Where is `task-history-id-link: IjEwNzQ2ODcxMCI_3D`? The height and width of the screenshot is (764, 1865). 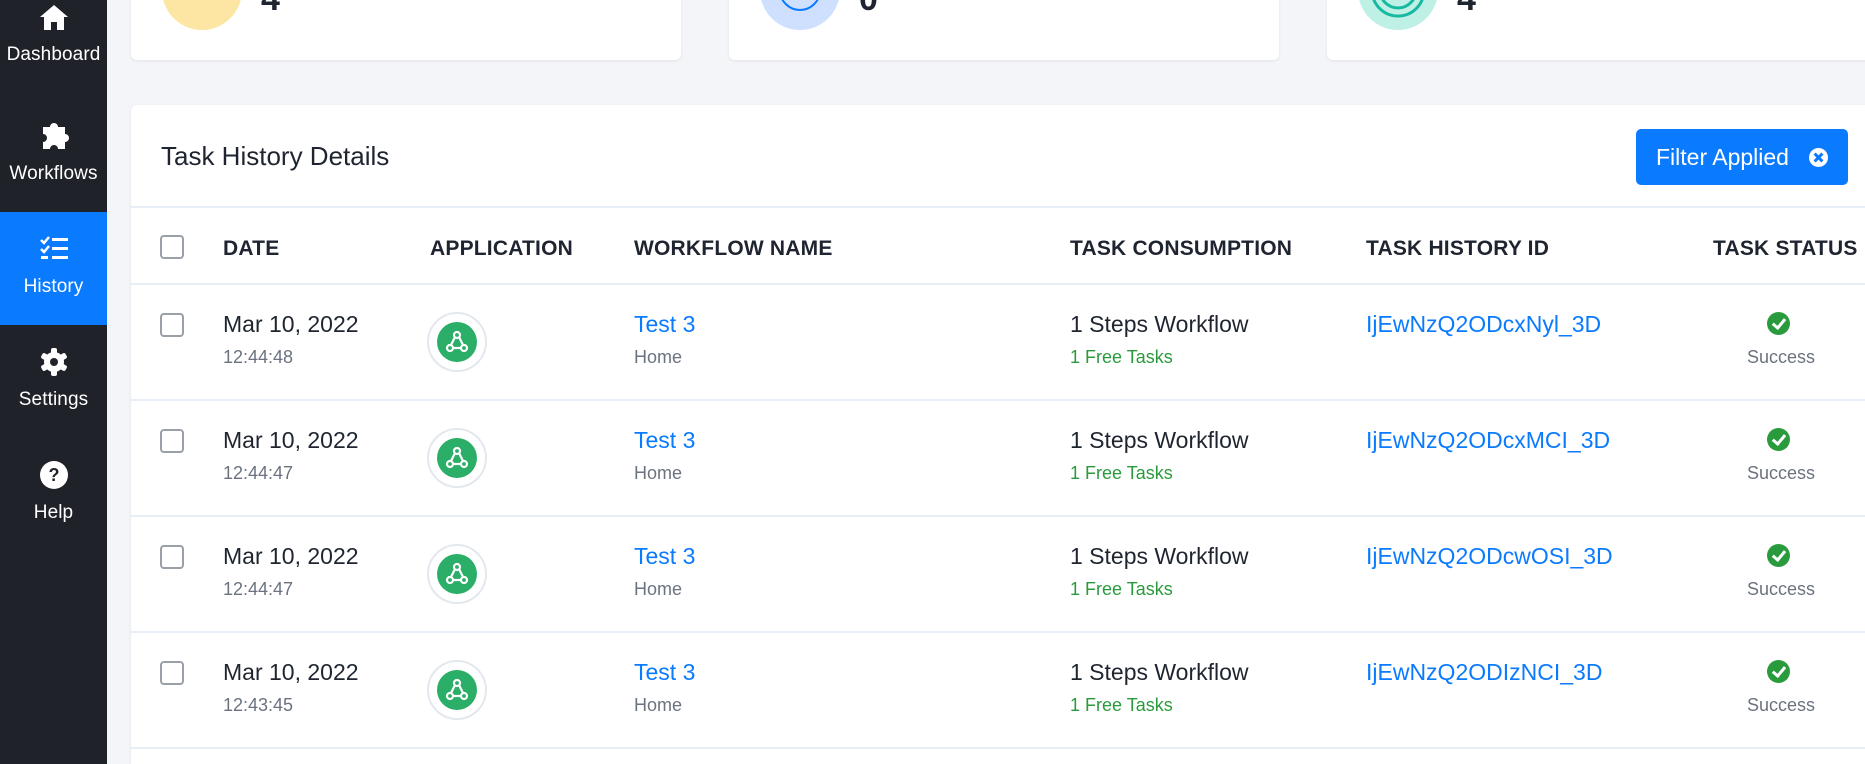 task-history-id-link: IjEwNzQ2ODcxMCI_3D is located at coordinates (1488, 440).